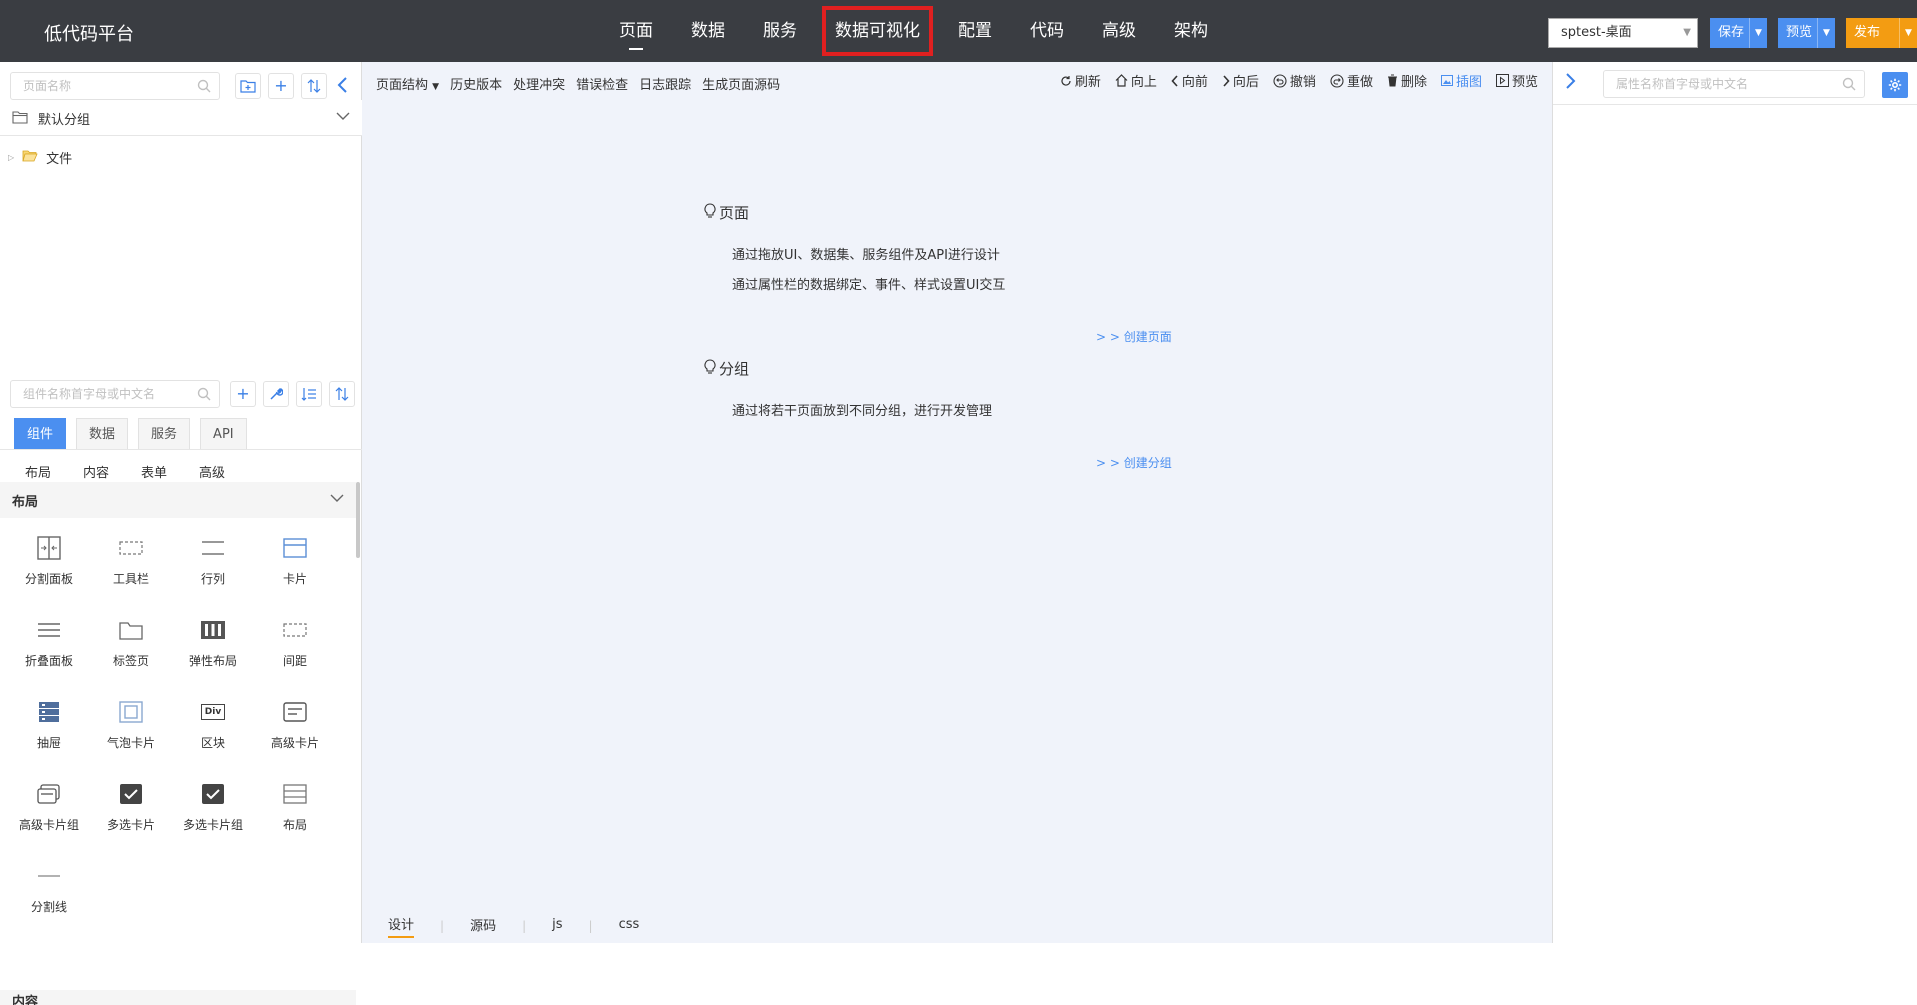 This screenshot has height=1005, width=1917. I want to click on new-folder-icon, so click(248, 86).